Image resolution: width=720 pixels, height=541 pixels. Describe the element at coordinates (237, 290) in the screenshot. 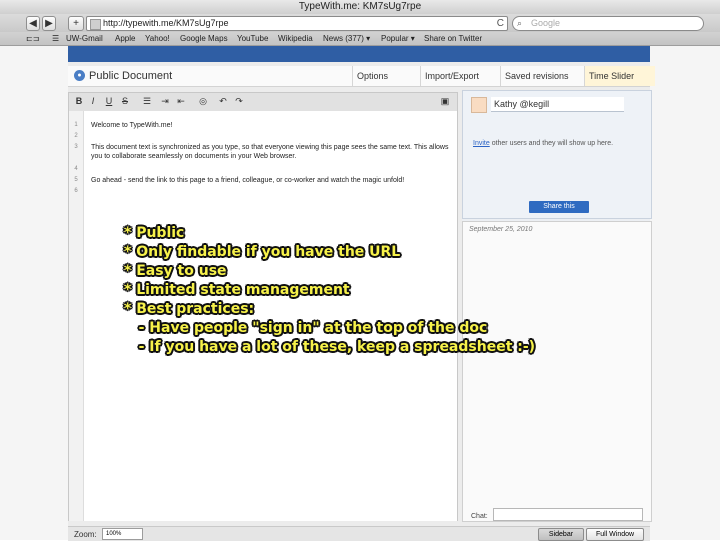

I see `overlay-line: * Limited state management` at that location.